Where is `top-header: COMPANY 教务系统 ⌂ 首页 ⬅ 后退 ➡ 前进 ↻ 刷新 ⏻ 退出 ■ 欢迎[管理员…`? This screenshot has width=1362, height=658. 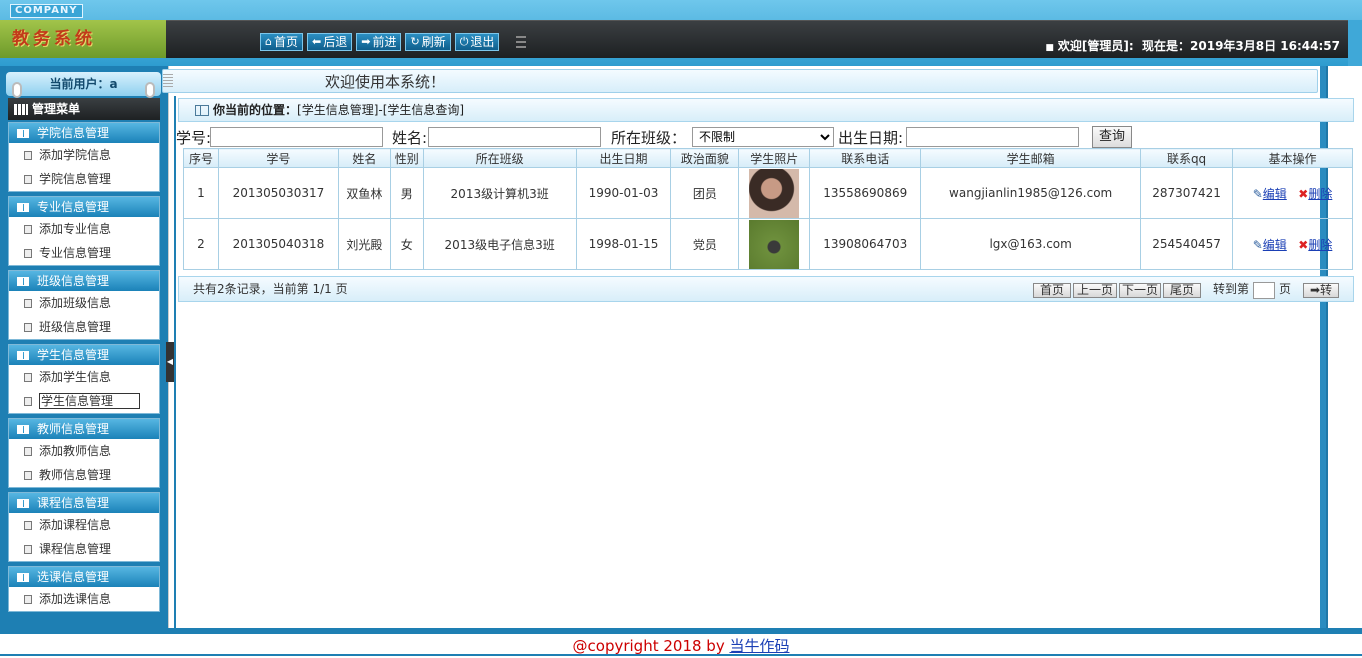
top-header: COMPANY 教务系统 ⌂ 首页 ⬅ 后退 ➡ 前进 ↻ 刷新 ⏻ 退出 ■ 欢迎[管理员… is located at coordinates (681, 33).